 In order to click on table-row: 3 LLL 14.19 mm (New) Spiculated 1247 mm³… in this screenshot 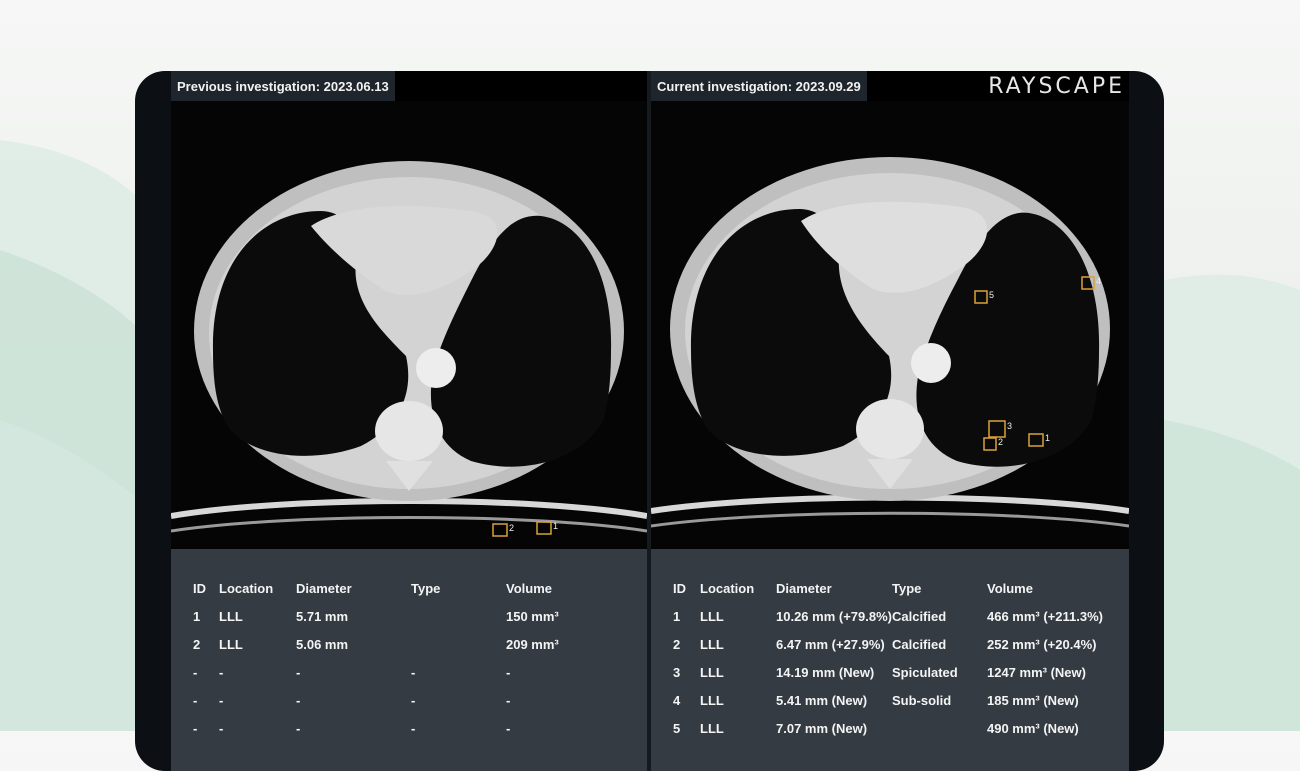, I will do `click(897, 672)`.